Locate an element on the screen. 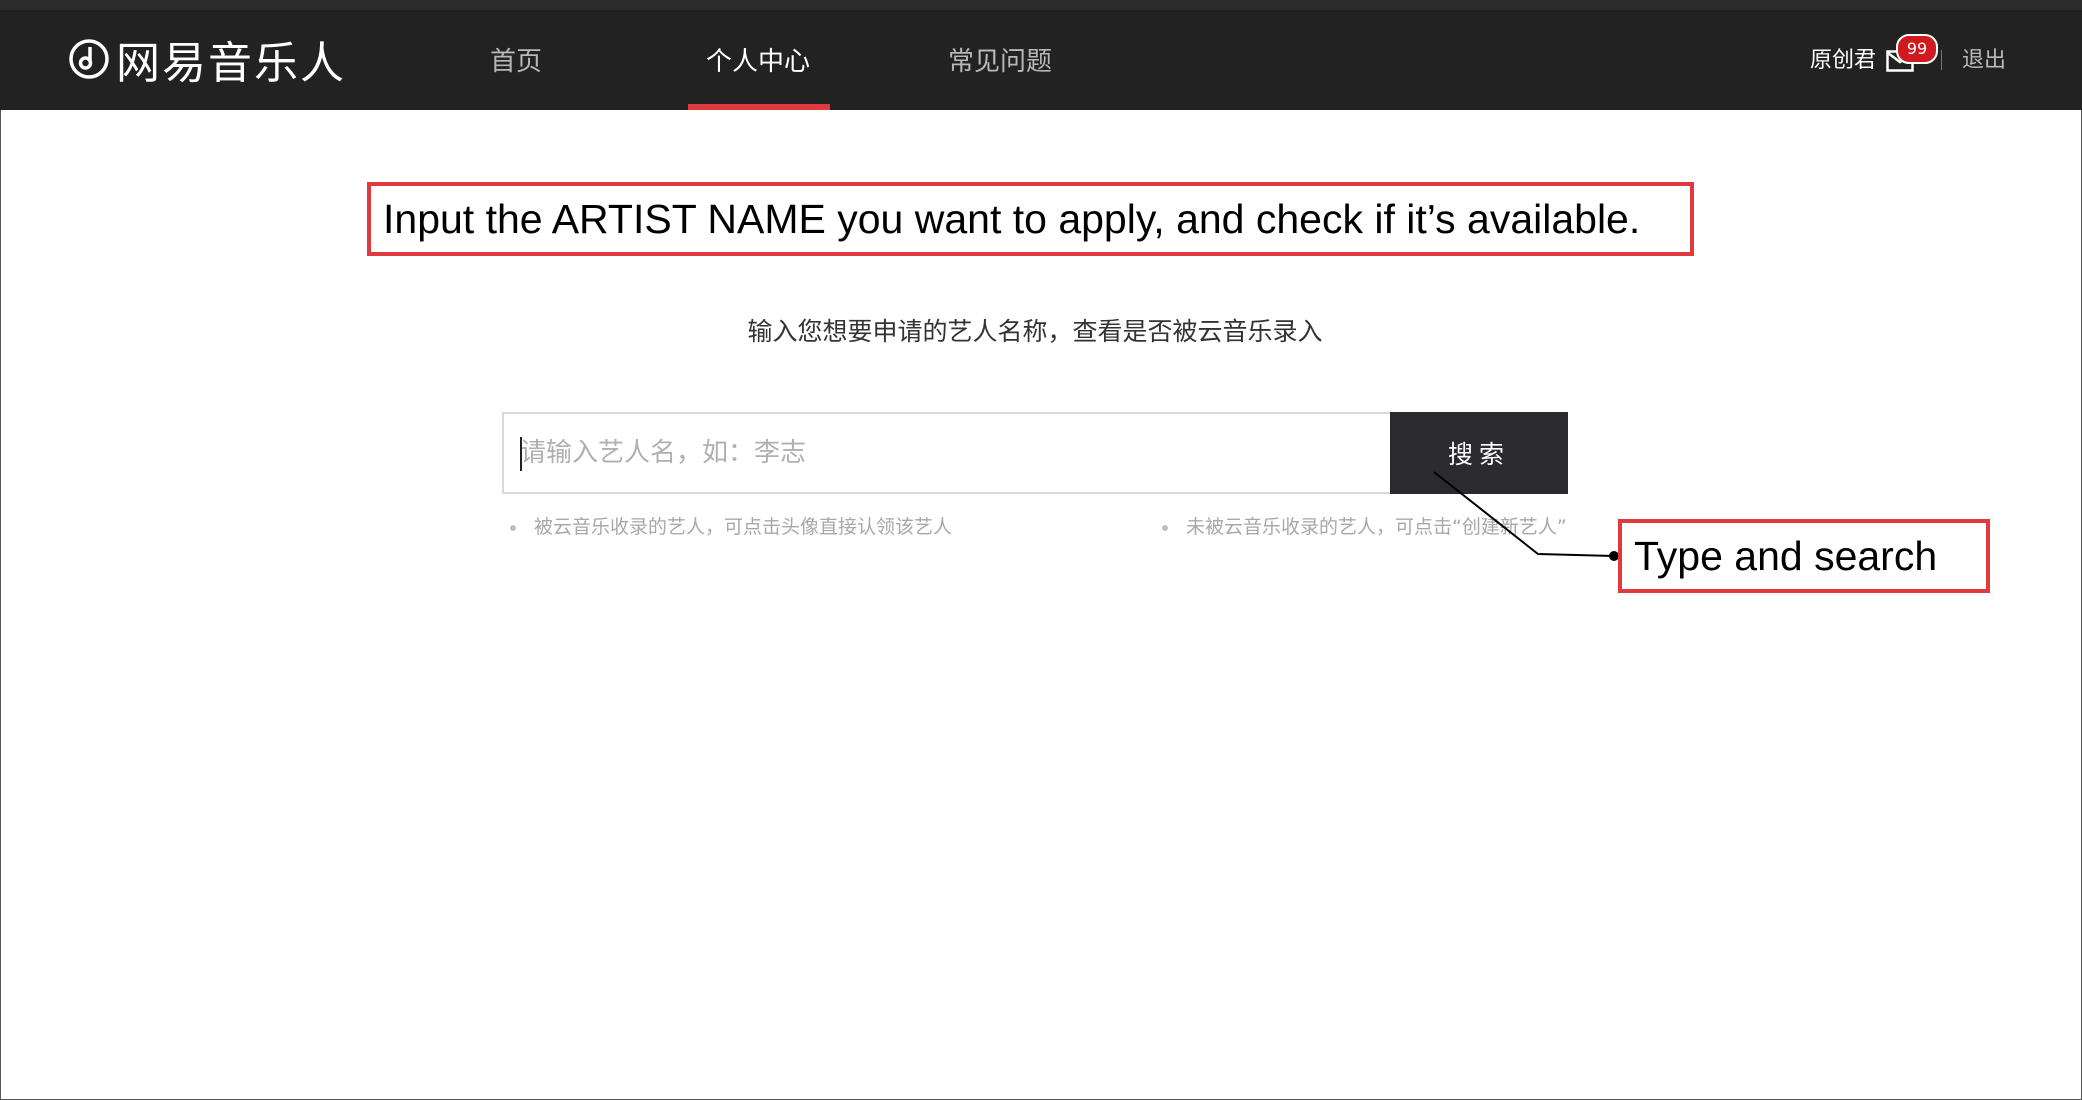 The image size is (2082, 1100). active-tab-indicator is located at coordinates (759, 107).